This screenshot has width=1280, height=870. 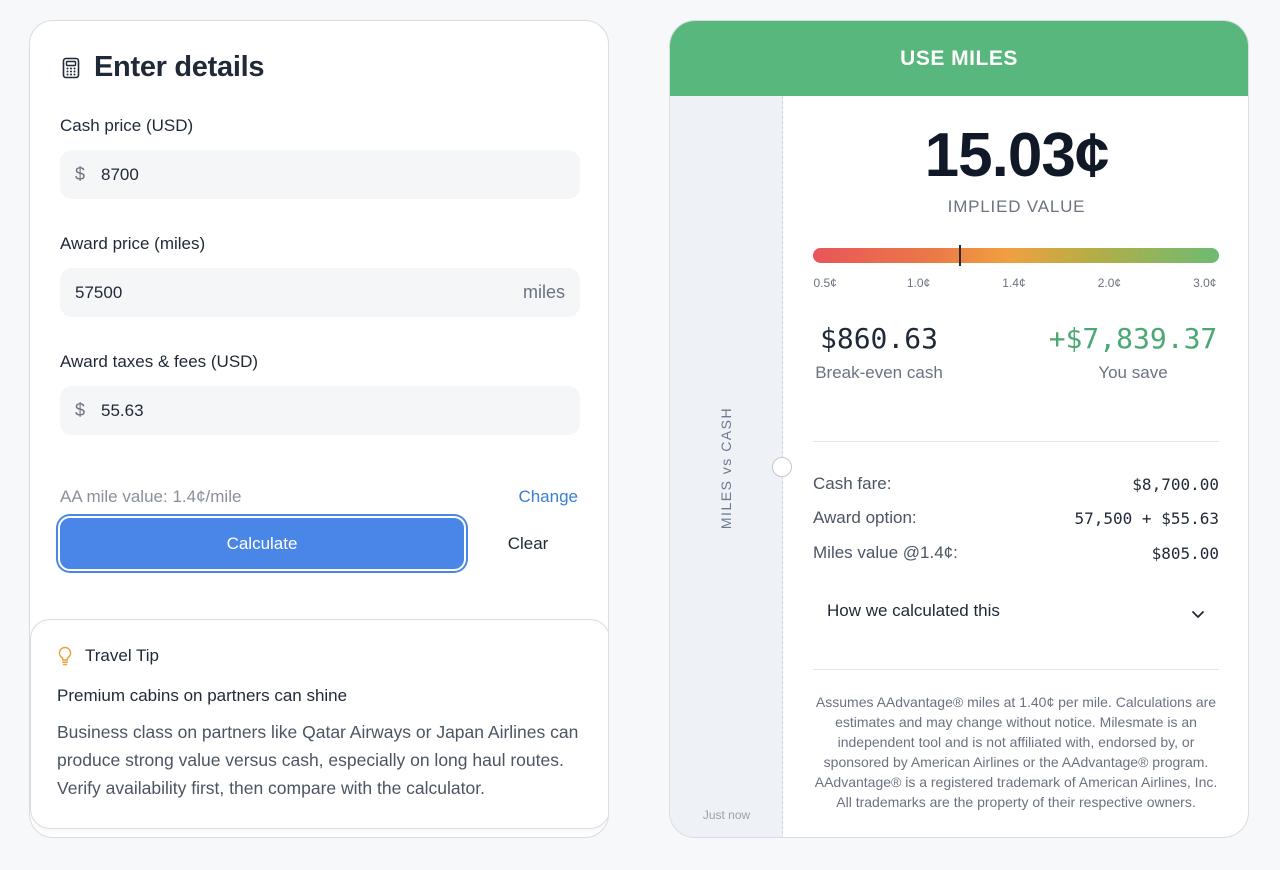 I want to click on row-value: 57,500 + $55.63, so click(x=1147, y=518).